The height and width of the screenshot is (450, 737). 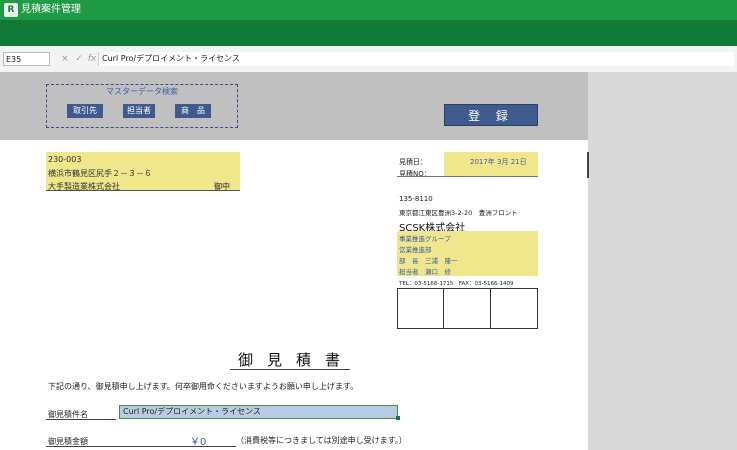 I want to click on subject-cell: Curl Pro/デプロイメント・ライセンス, so click(x=258, y=412).